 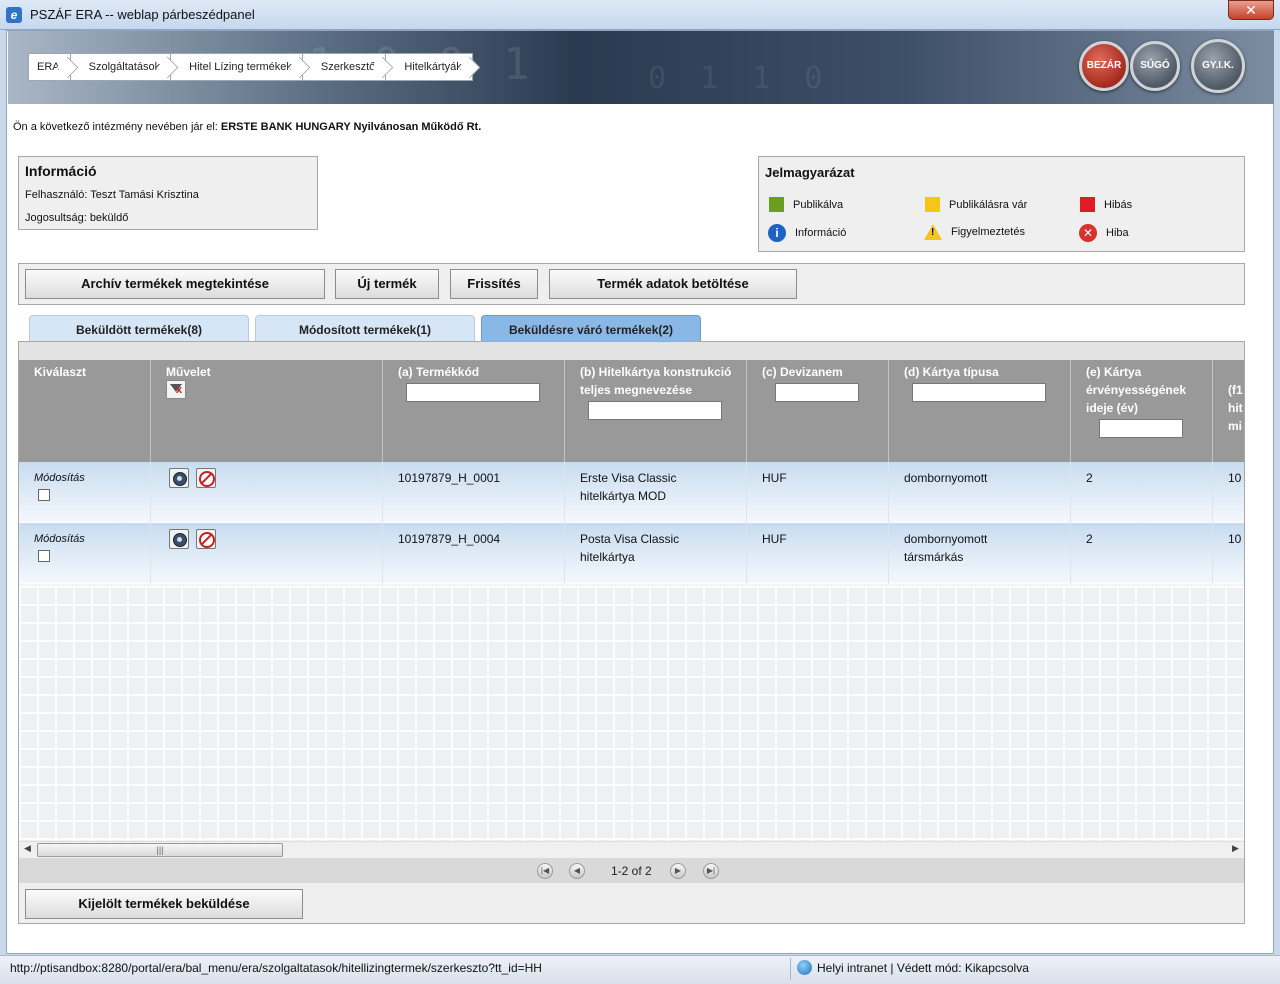 I want to click on column-header-label: (a) Termékkód, so click(x=439, y=372).